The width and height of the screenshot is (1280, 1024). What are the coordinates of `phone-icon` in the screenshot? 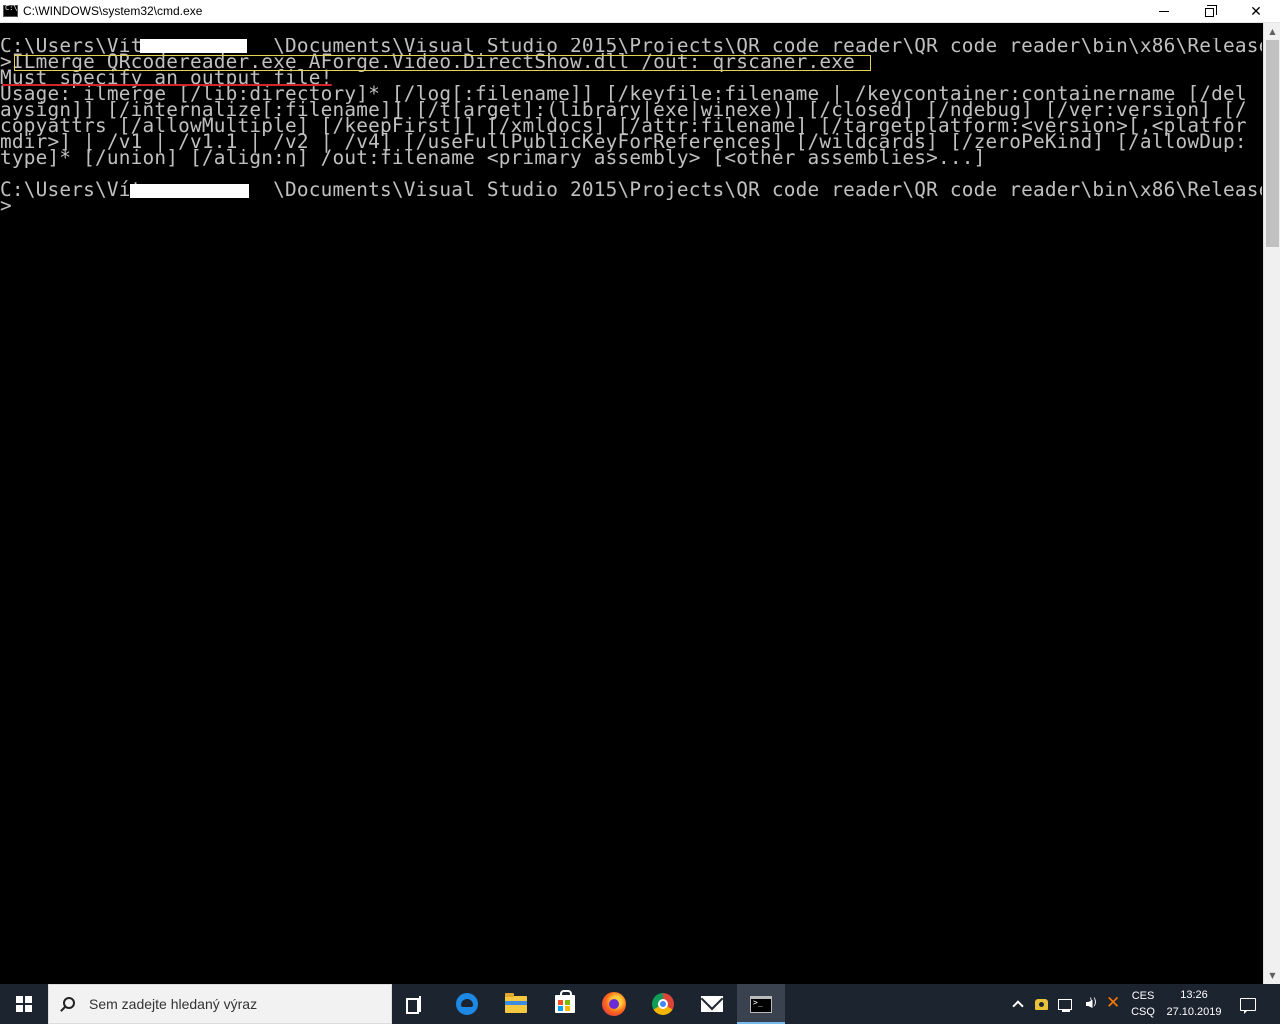 It's located at (1041, 1004).